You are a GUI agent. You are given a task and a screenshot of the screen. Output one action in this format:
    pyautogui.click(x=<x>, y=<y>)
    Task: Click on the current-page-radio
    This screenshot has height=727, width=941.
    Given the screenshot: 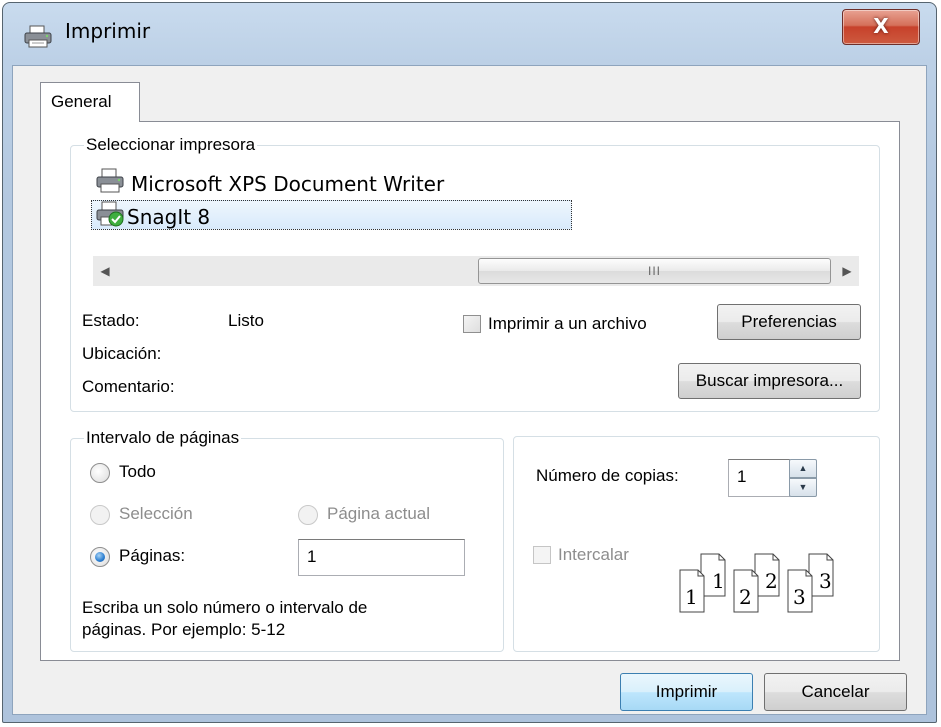 What is the action you would take?
    pyautogui.click(x=308, y=515)
    